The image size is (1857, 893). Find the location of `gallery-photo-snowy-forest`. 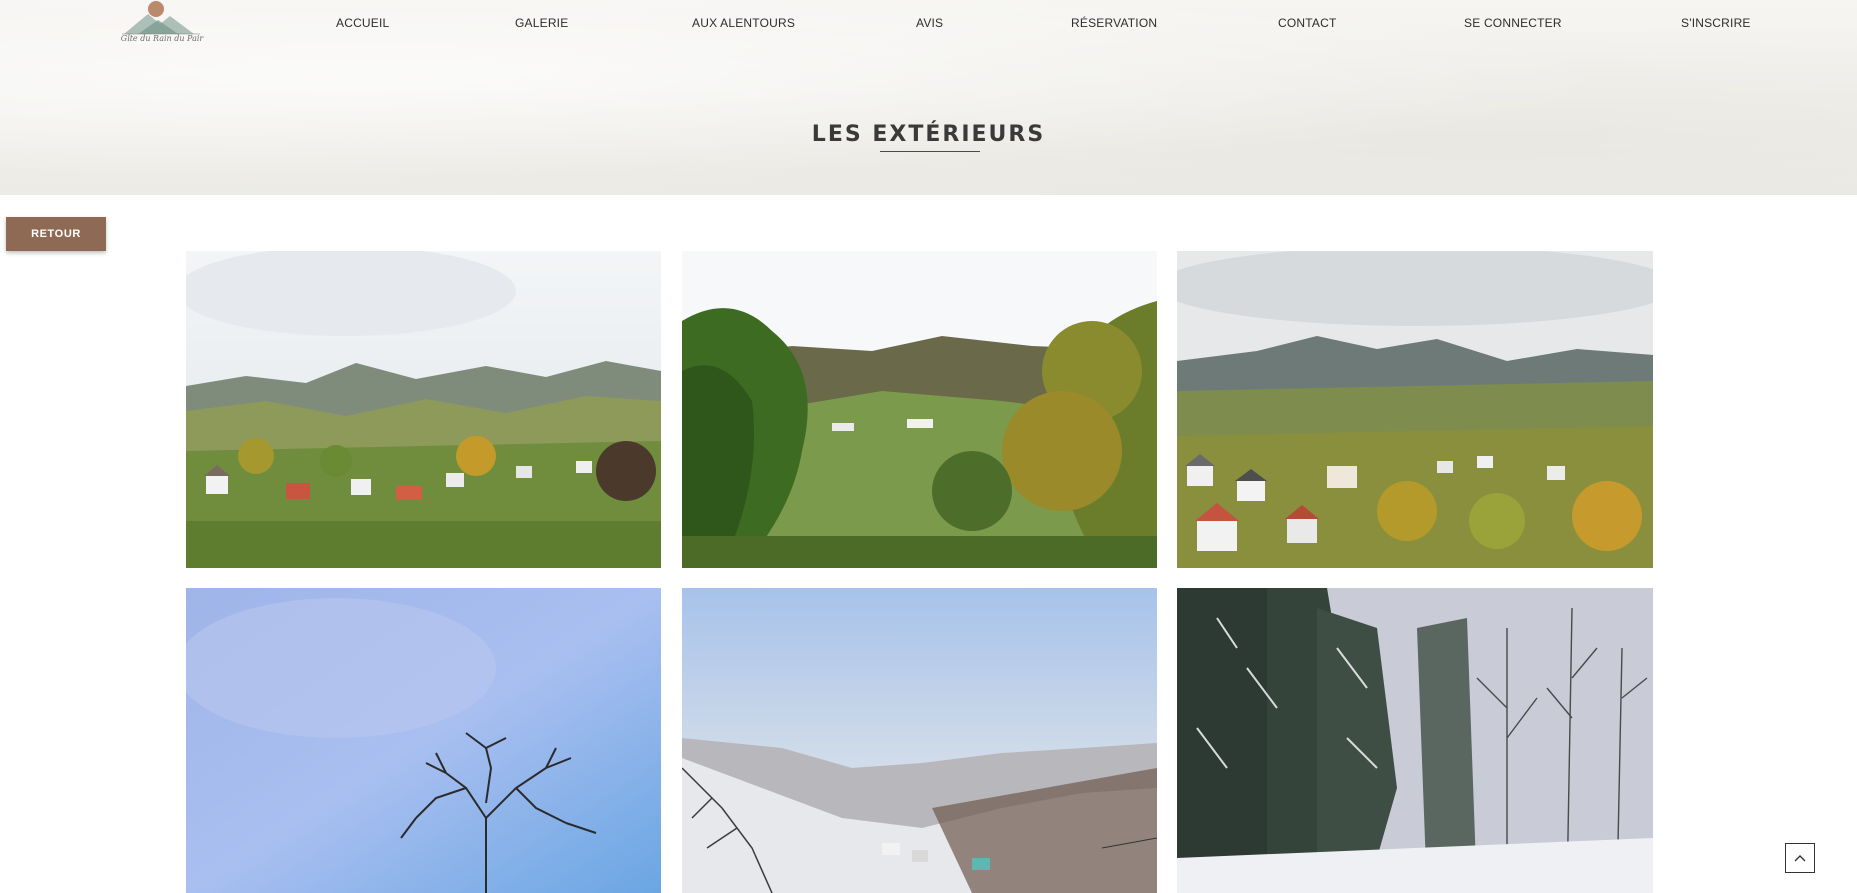

gallery-photo-snowy-forest is located at coordinates (1415, 740).